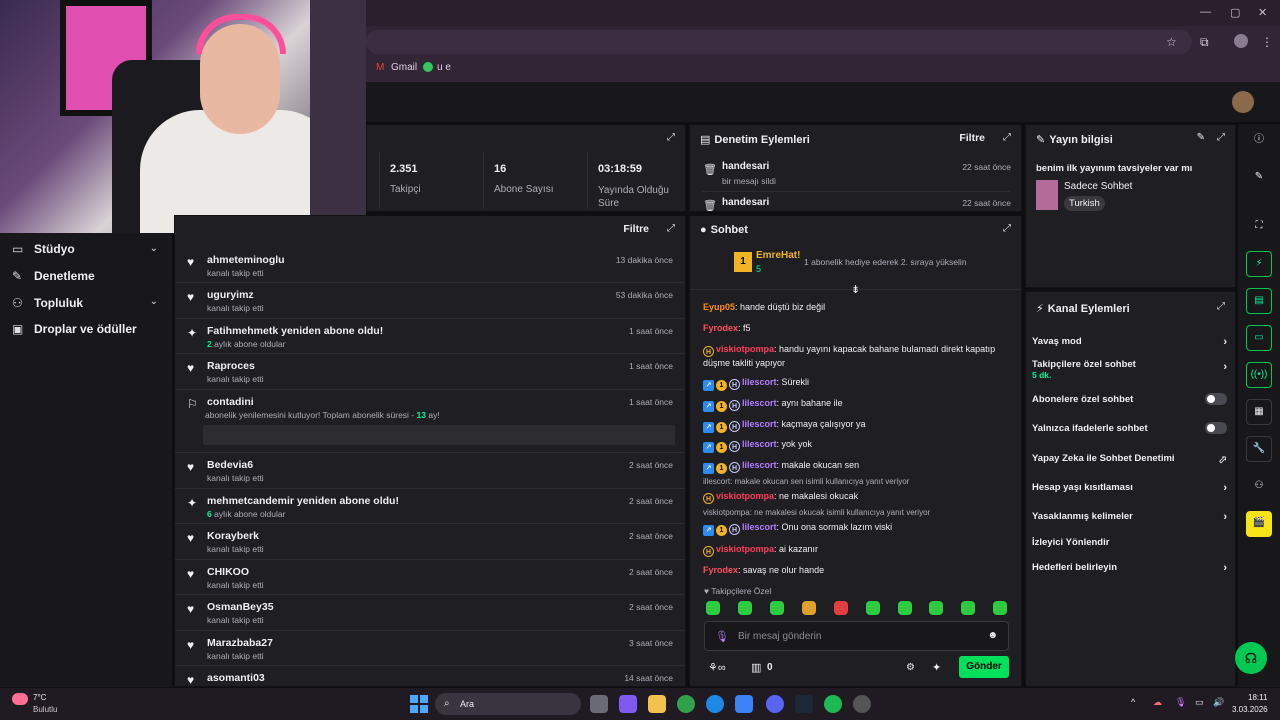 The width and height of the screenshot is (1280, 720). What do you see at coordinates (1259, 264) in the screenshot?
I see `lightning-icon: ⚡` at bounding box center [1259, 264].